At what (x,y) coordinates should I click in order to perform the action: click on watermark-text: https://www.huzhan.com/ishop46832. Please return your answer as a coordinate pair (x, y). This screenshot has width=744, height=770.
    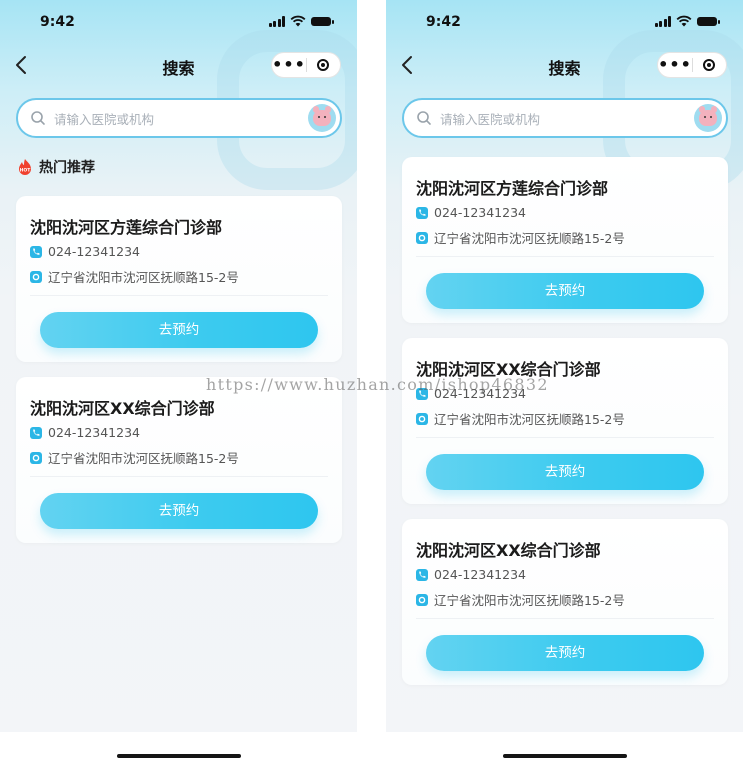
    Looking at the image, I should click on (377, 384).